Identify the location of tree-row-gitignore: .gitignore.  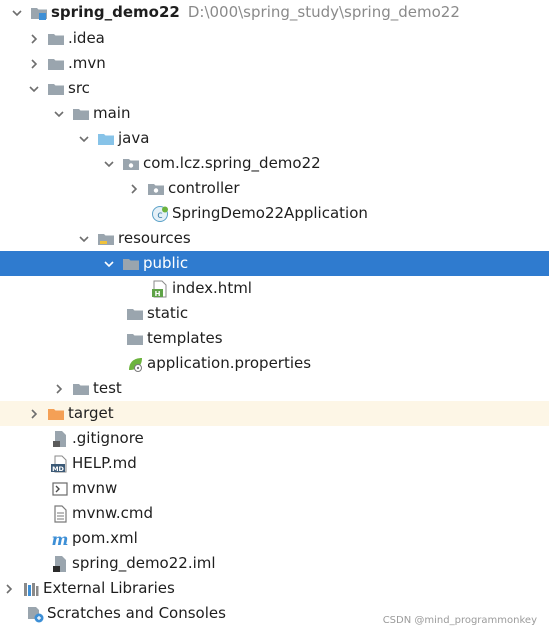
(274, 438).